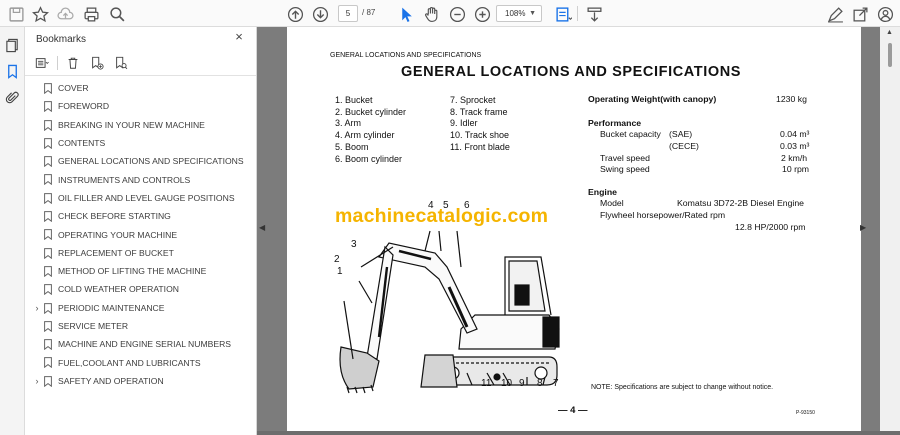 This screenshot has width=900, height=435. I want to click on next-page-icon, so click(320, 14).